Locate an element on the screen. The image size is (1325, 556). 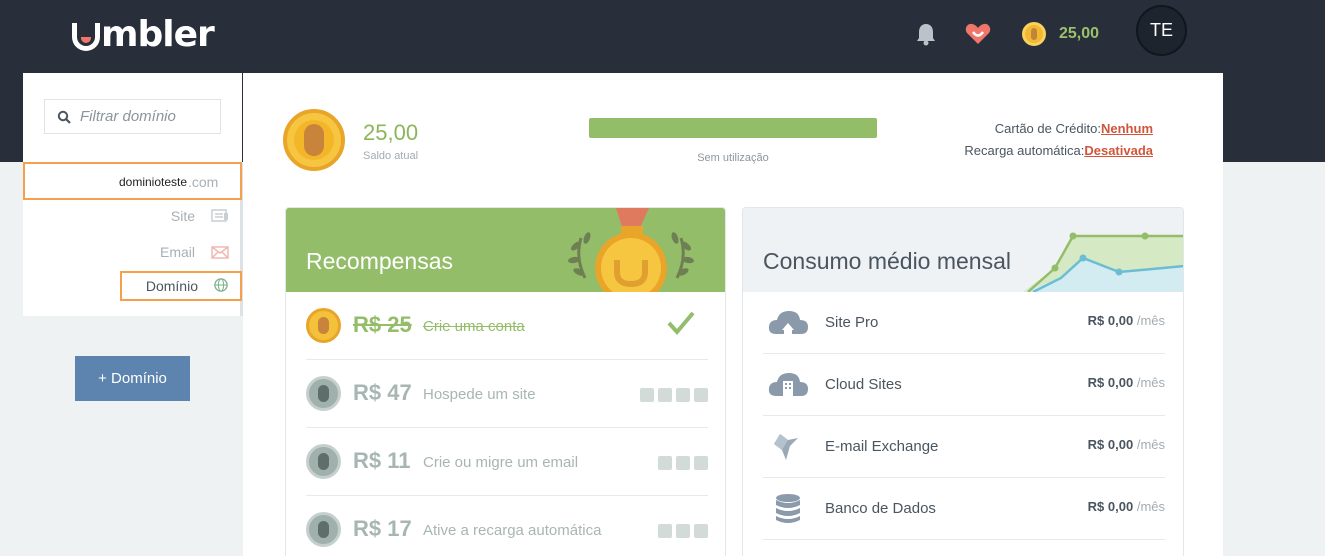
avatar: TE is located at coordinates (1161, 30).